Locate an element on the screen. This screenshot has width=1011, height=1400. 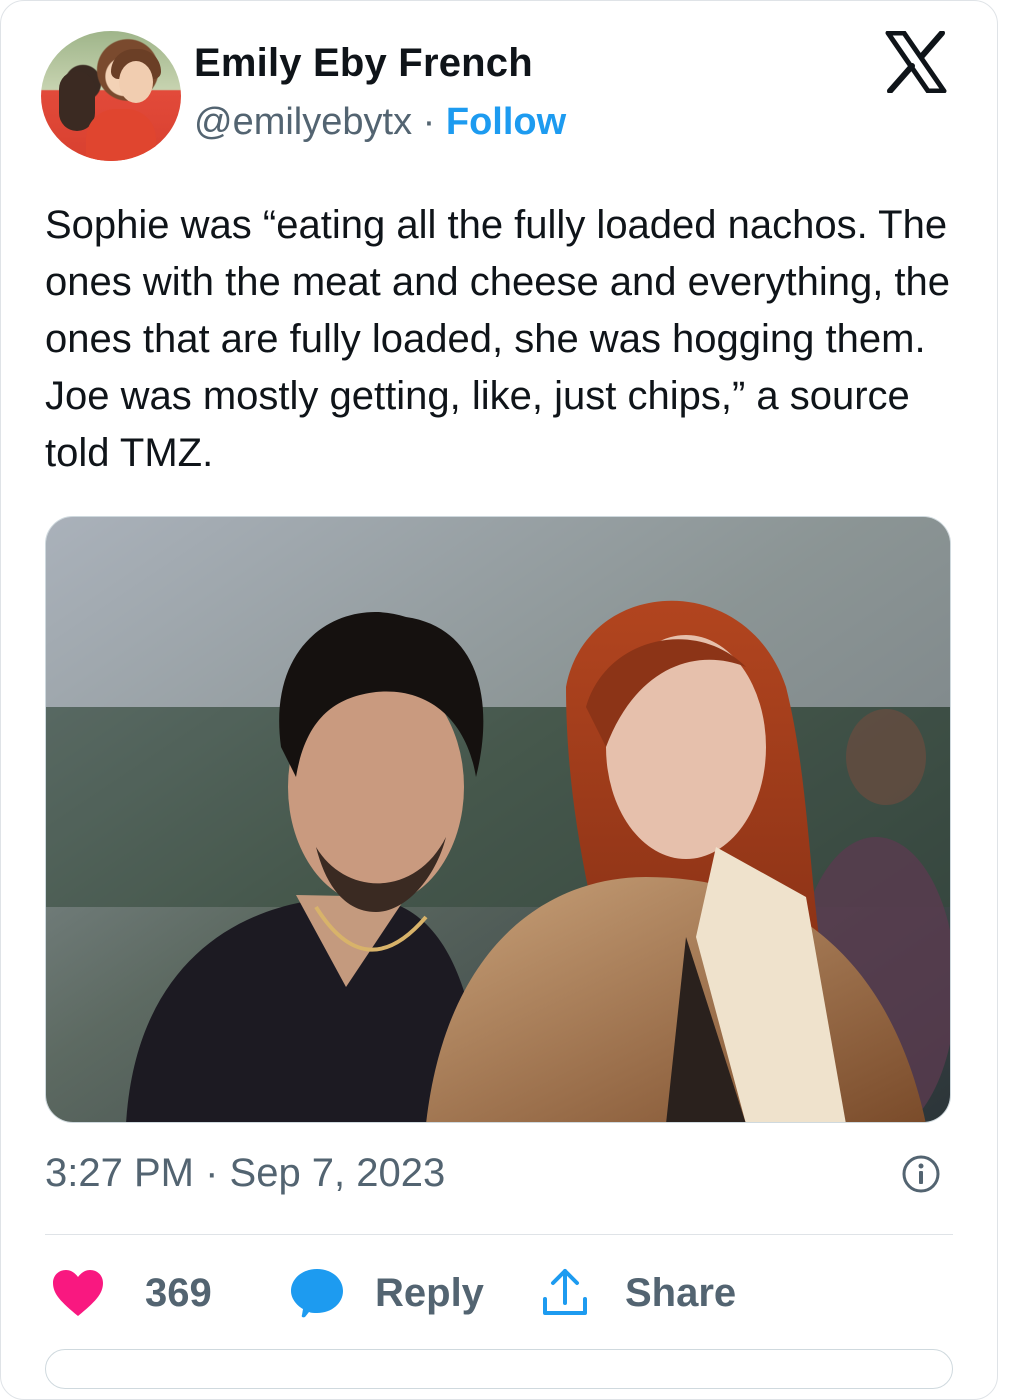
avatar-face is located at coordinates (136, 82).